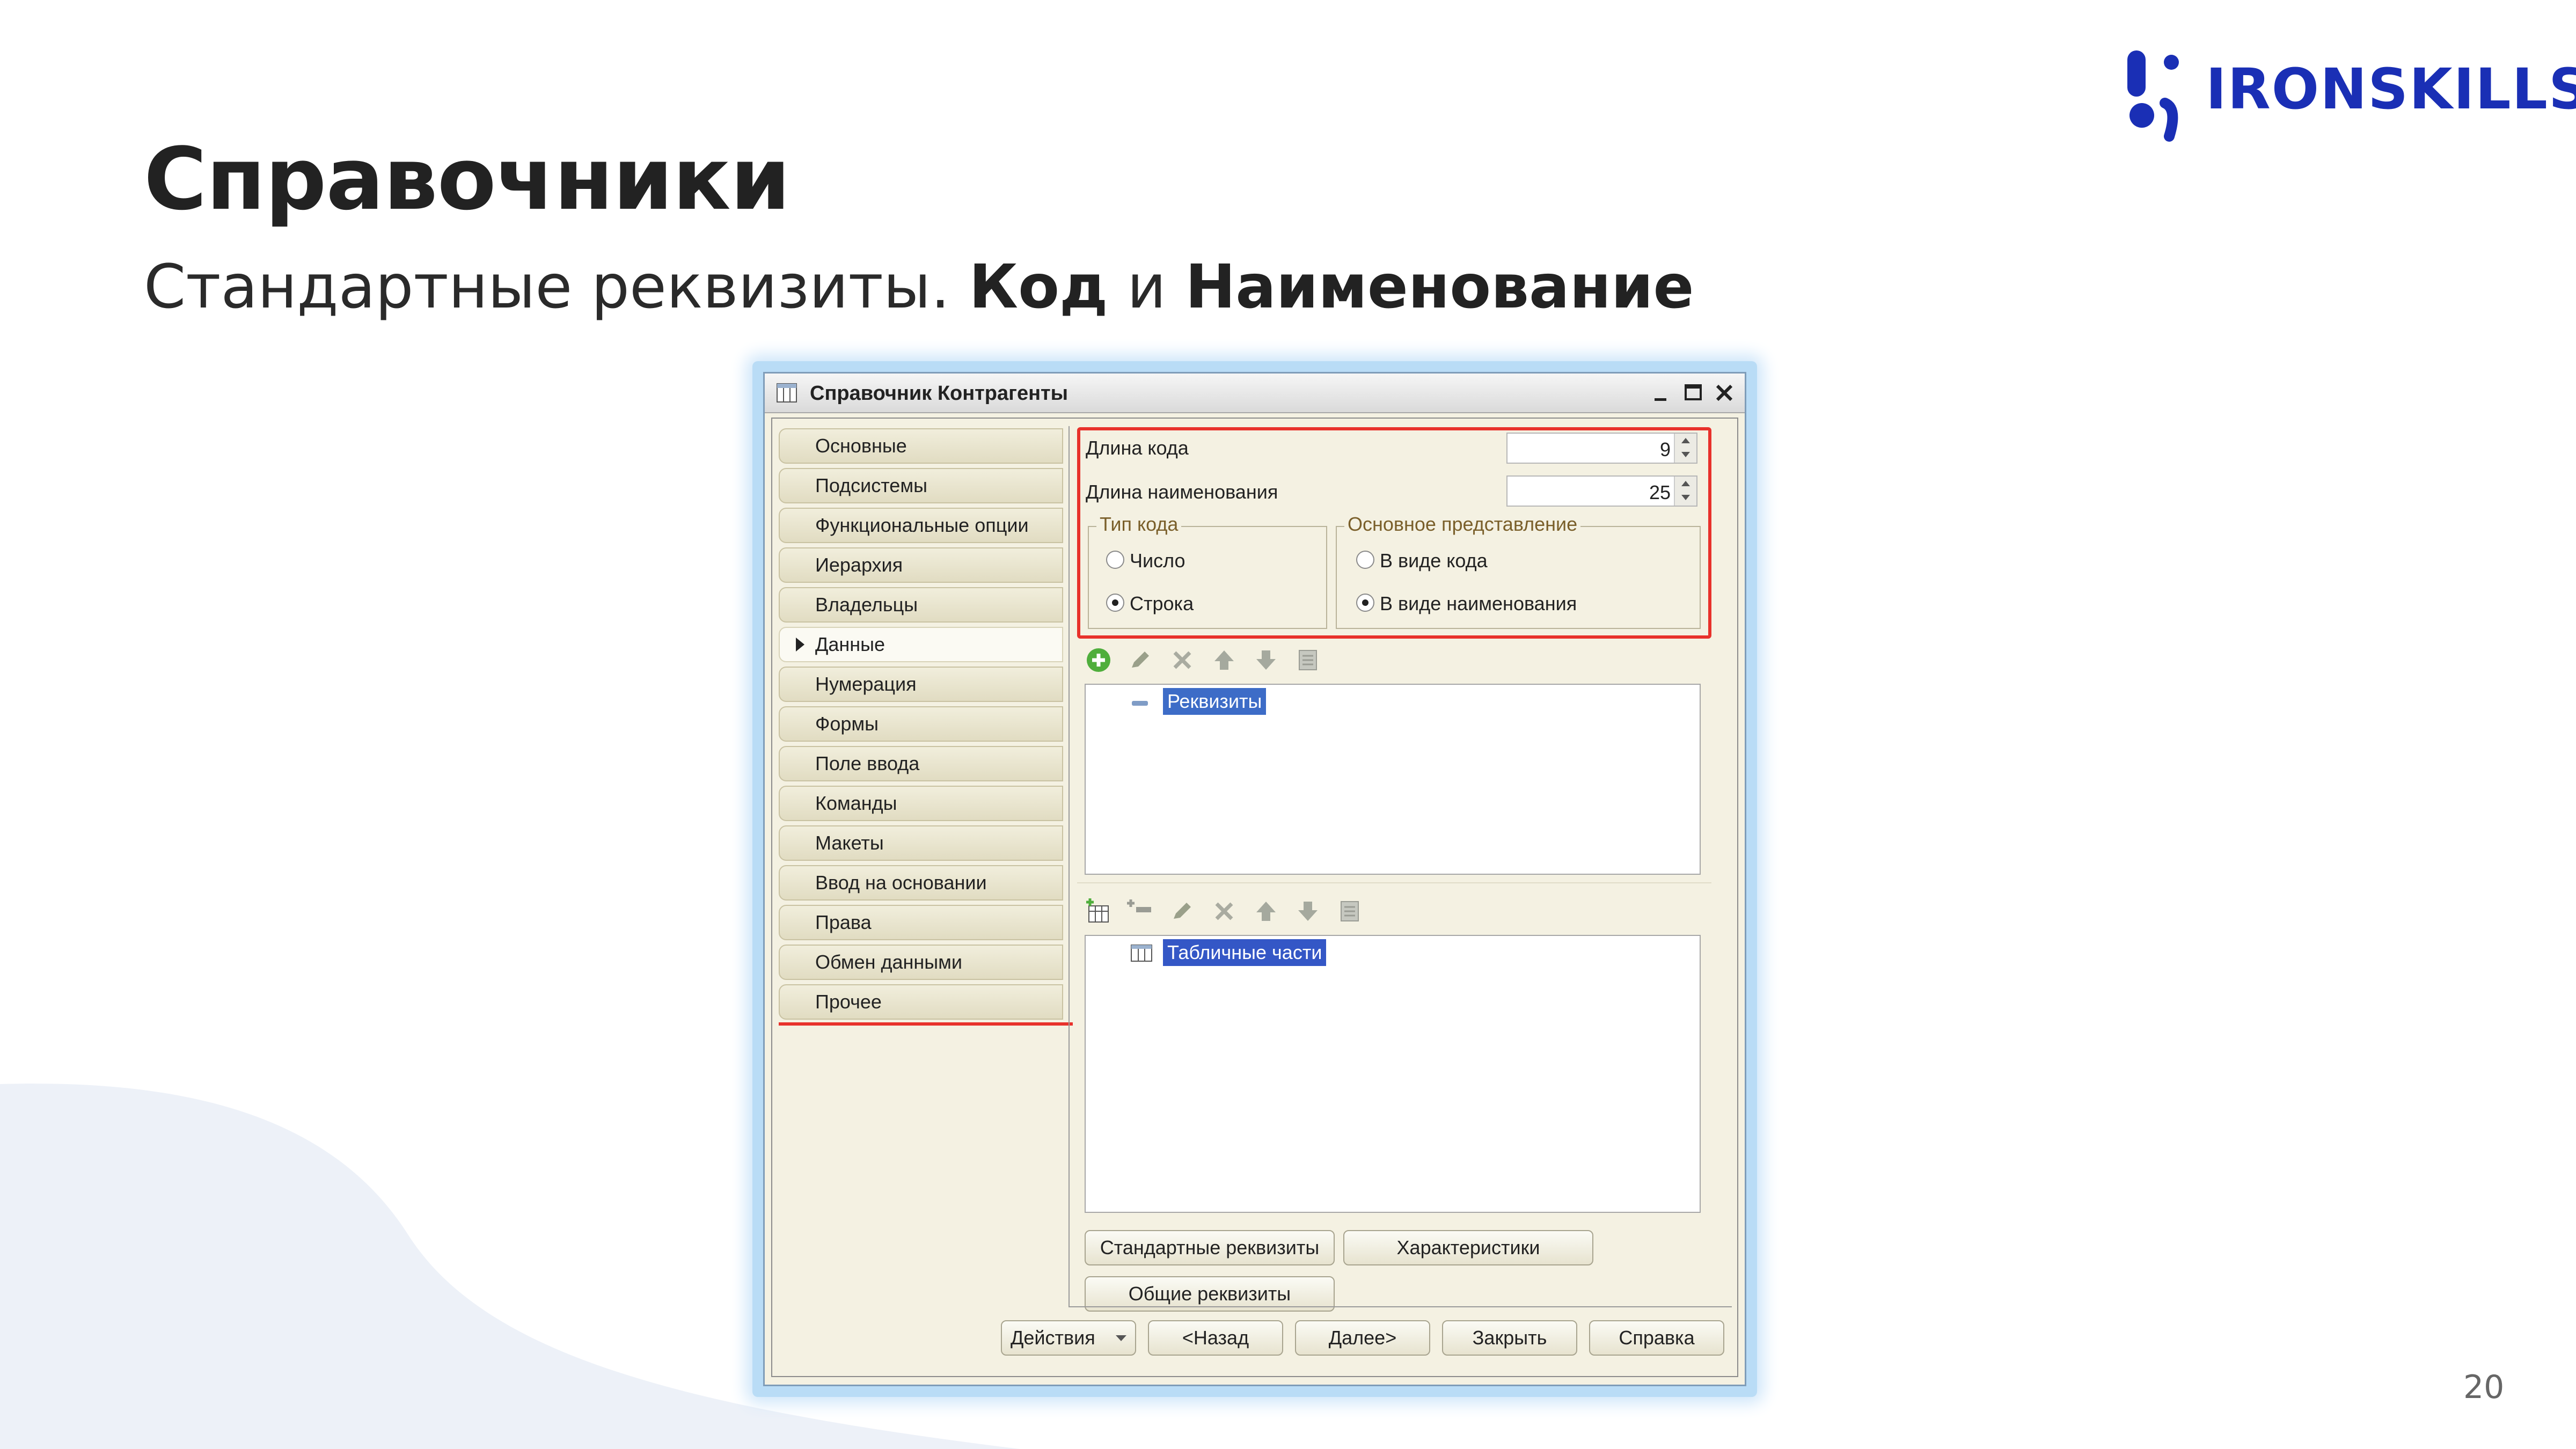 The height and width of the screenshot is (1449, 2576). Describe the element at coordinates (1661, 393) in the screenshot. I see `minimize-icon` at that location.